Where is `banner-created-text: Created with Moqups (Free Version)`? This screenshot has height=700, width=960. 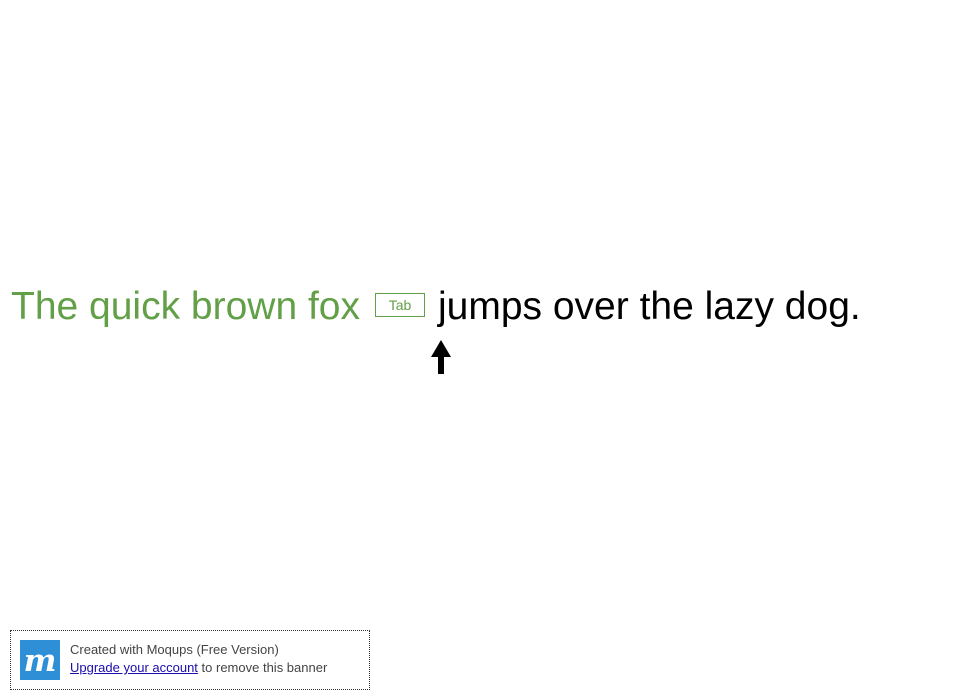
banner-created-text: Created with Moqups (Free Version) is located at coordinates (174, 649).